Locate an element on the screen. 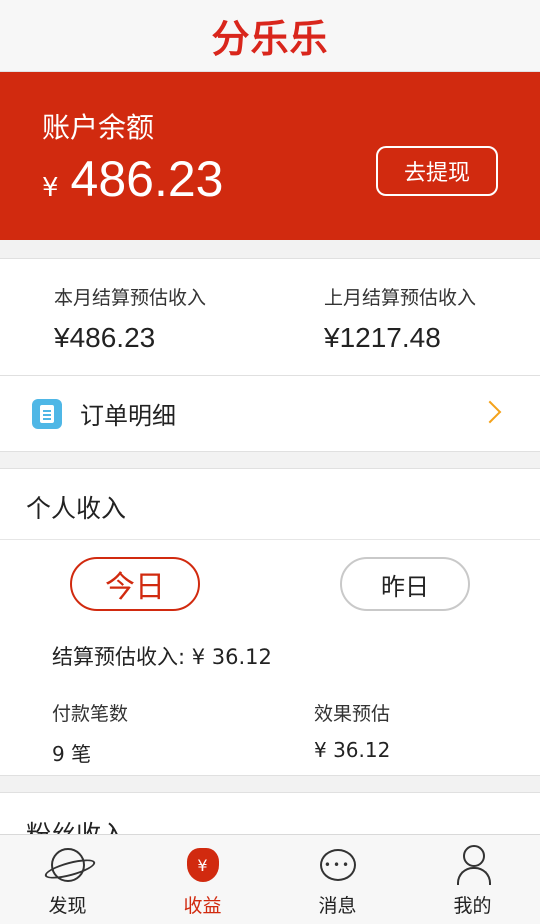  balance-value: 486.23 is located at coordinates (147, 179).